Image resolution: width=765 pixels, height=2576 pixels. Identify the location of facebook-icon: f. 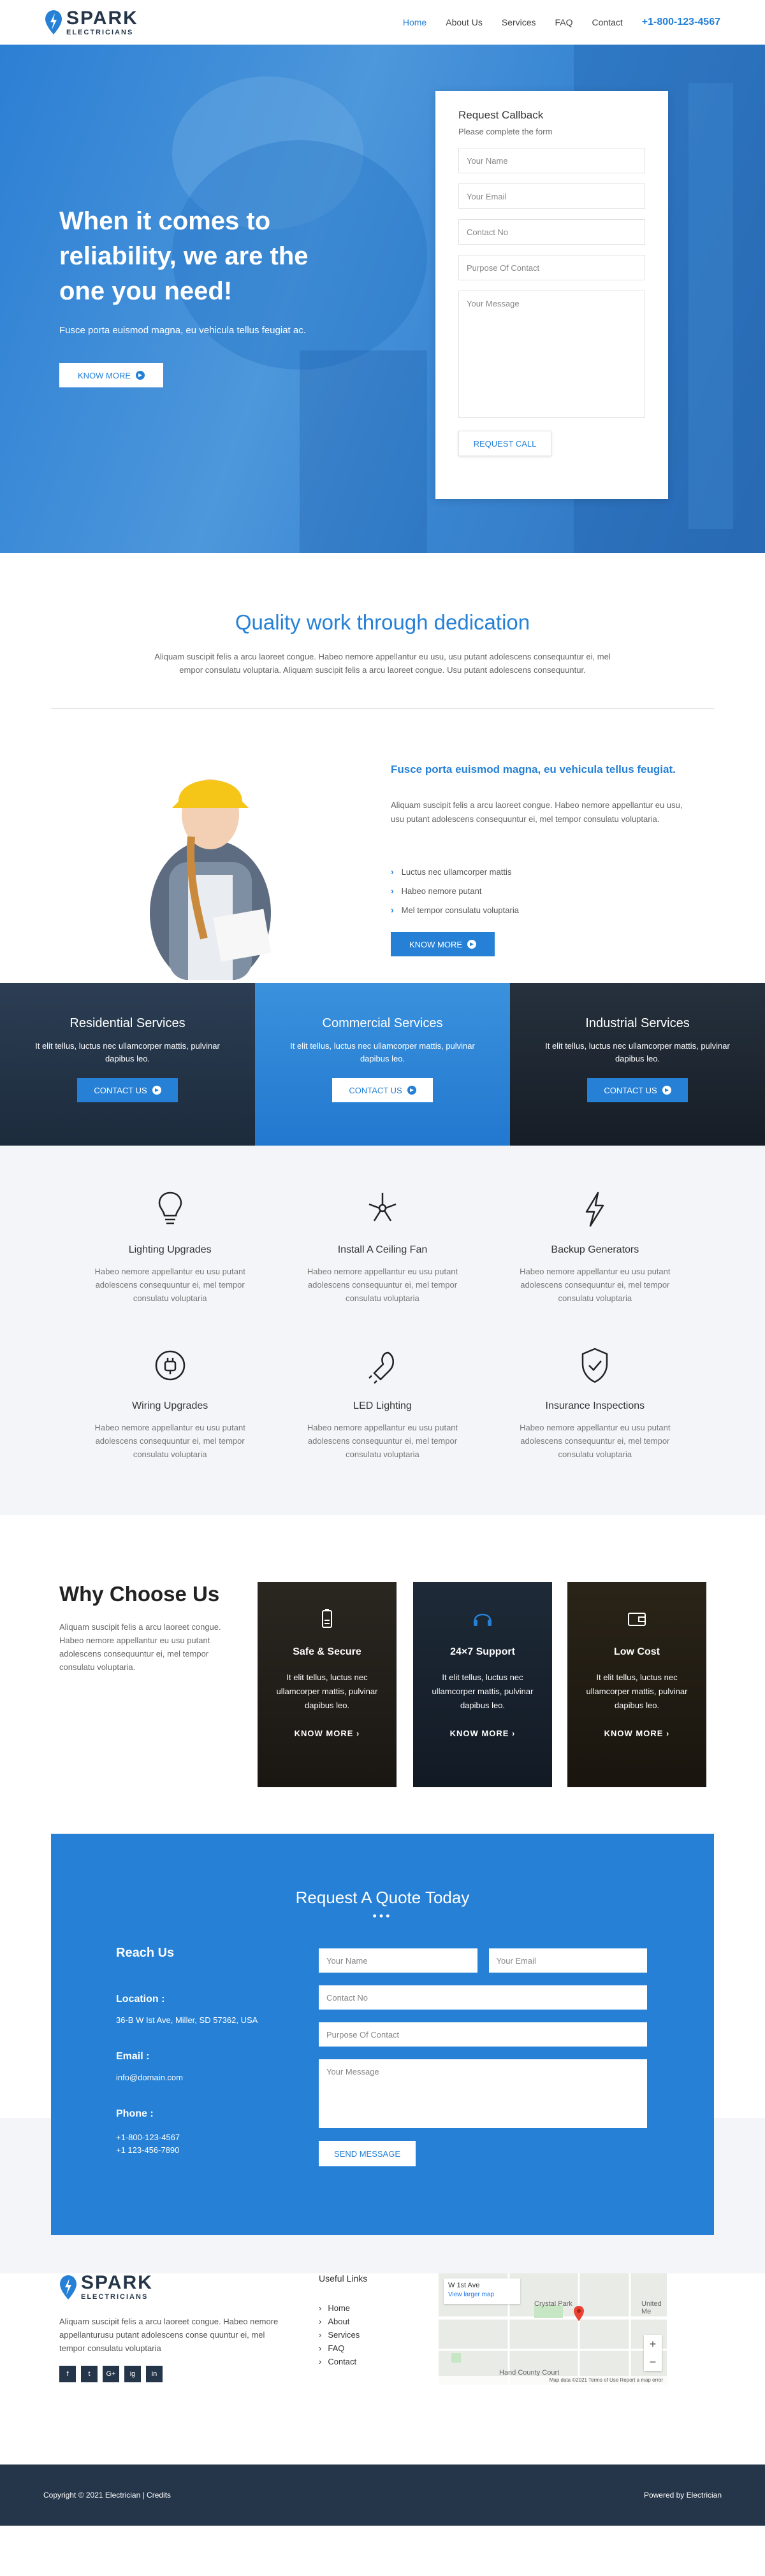
(67, 2374).